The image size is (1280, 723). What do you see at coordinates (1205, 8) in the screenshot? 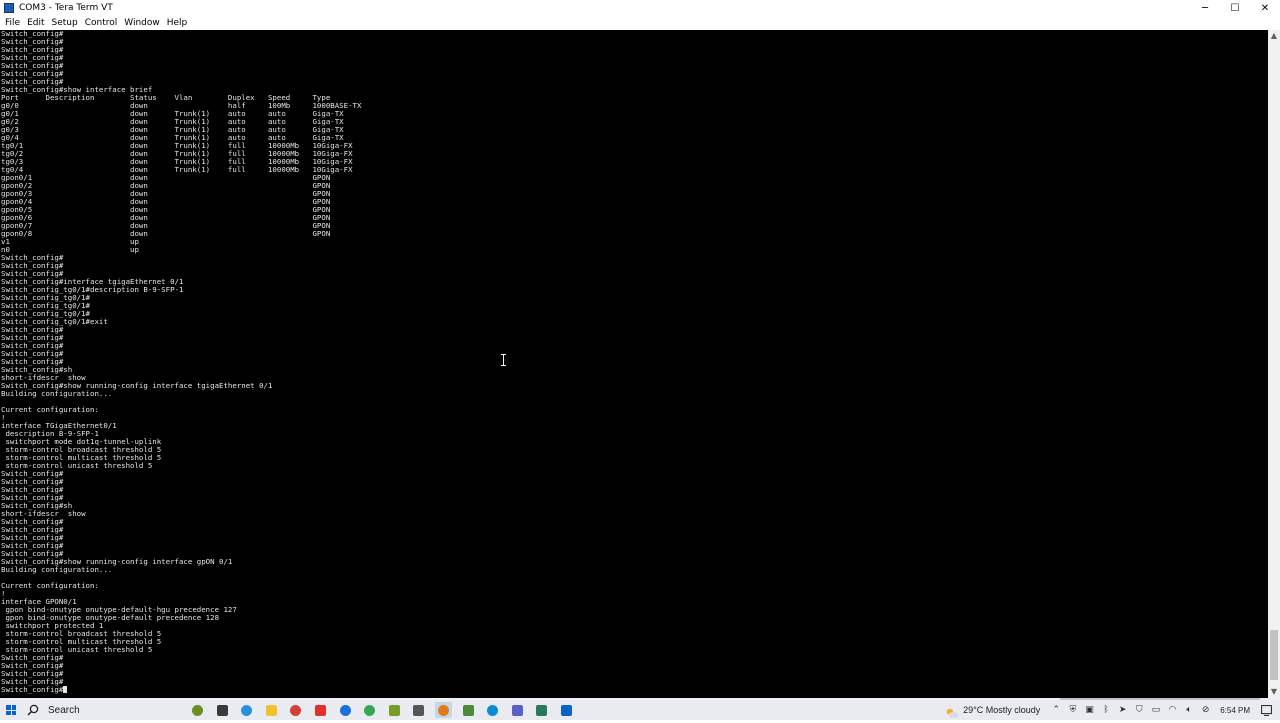
I see `minimize-button: ─` at bounding box center [1205, 8].